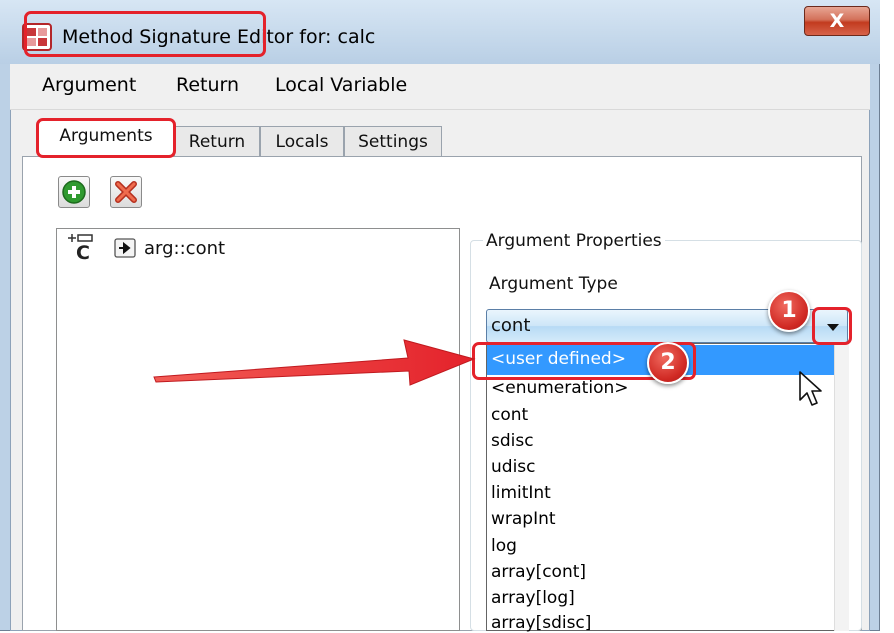  Describe the element at coordinates (841, 487) in the screenshot. I see `dropdown-scrollbar` at that location.